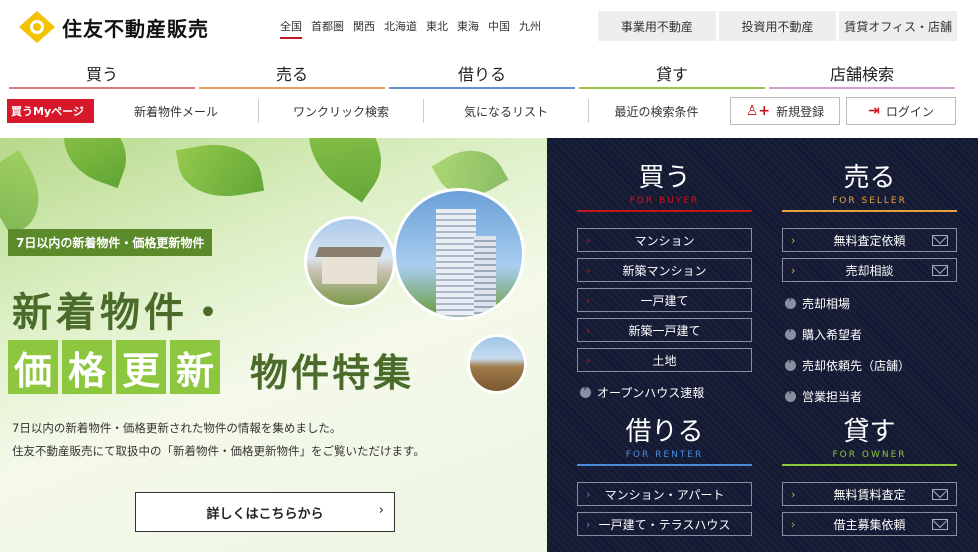 The height and width of the screenshot is (552, 978). What do you see at coordinates (672, 73) in the screenshot?
I see `main-nav-item: 貸す` at bounding box center [672, 73].